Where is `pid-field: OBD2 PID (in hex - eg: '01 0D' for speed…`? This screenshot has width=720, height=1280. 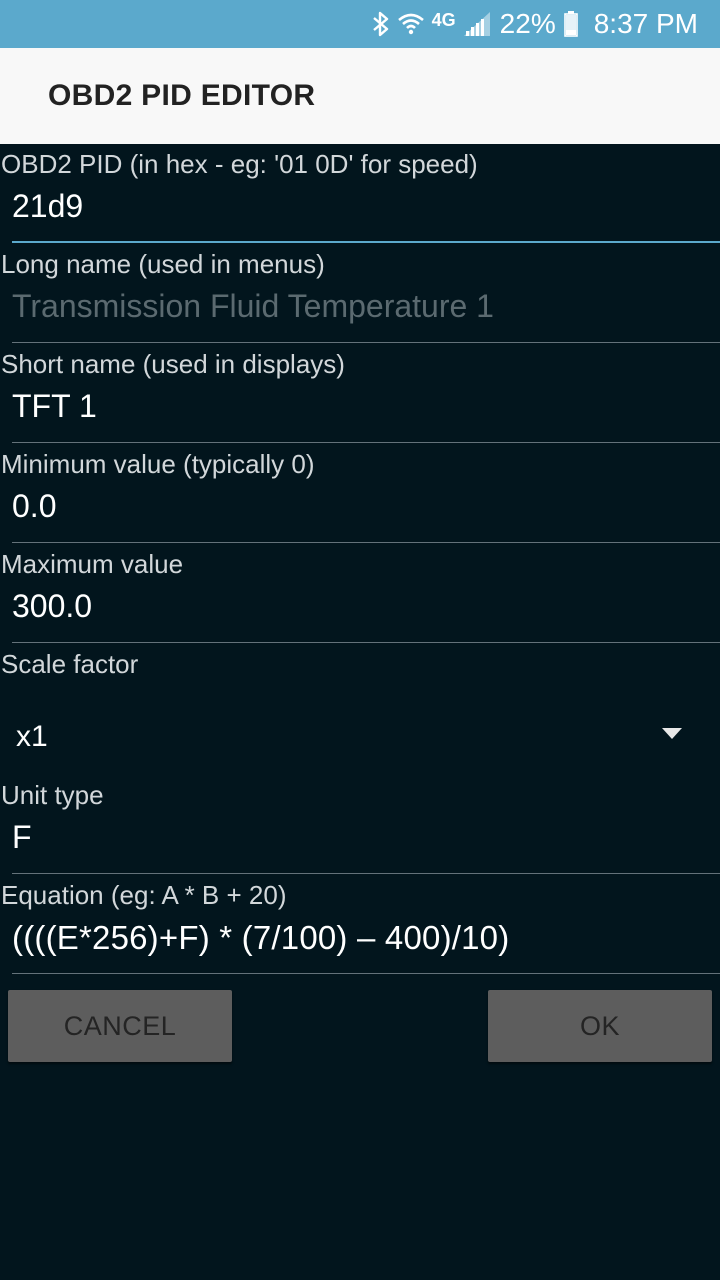
pid-field: OBD2 PID (in hex - eg: '01 0D' for speed… is located at coordinates (360, 194).